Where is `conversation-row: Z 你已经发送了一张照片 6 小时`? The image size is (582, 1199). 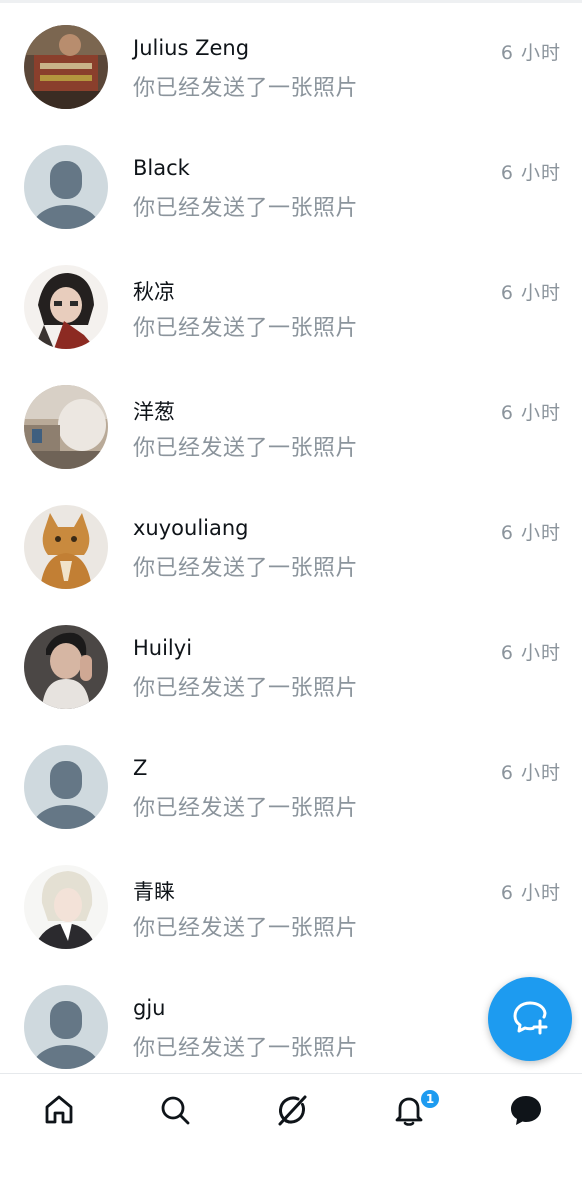 conversation-row: Z 你已经发送了一张照片 6 小时 is located at coordinates (291, 787).